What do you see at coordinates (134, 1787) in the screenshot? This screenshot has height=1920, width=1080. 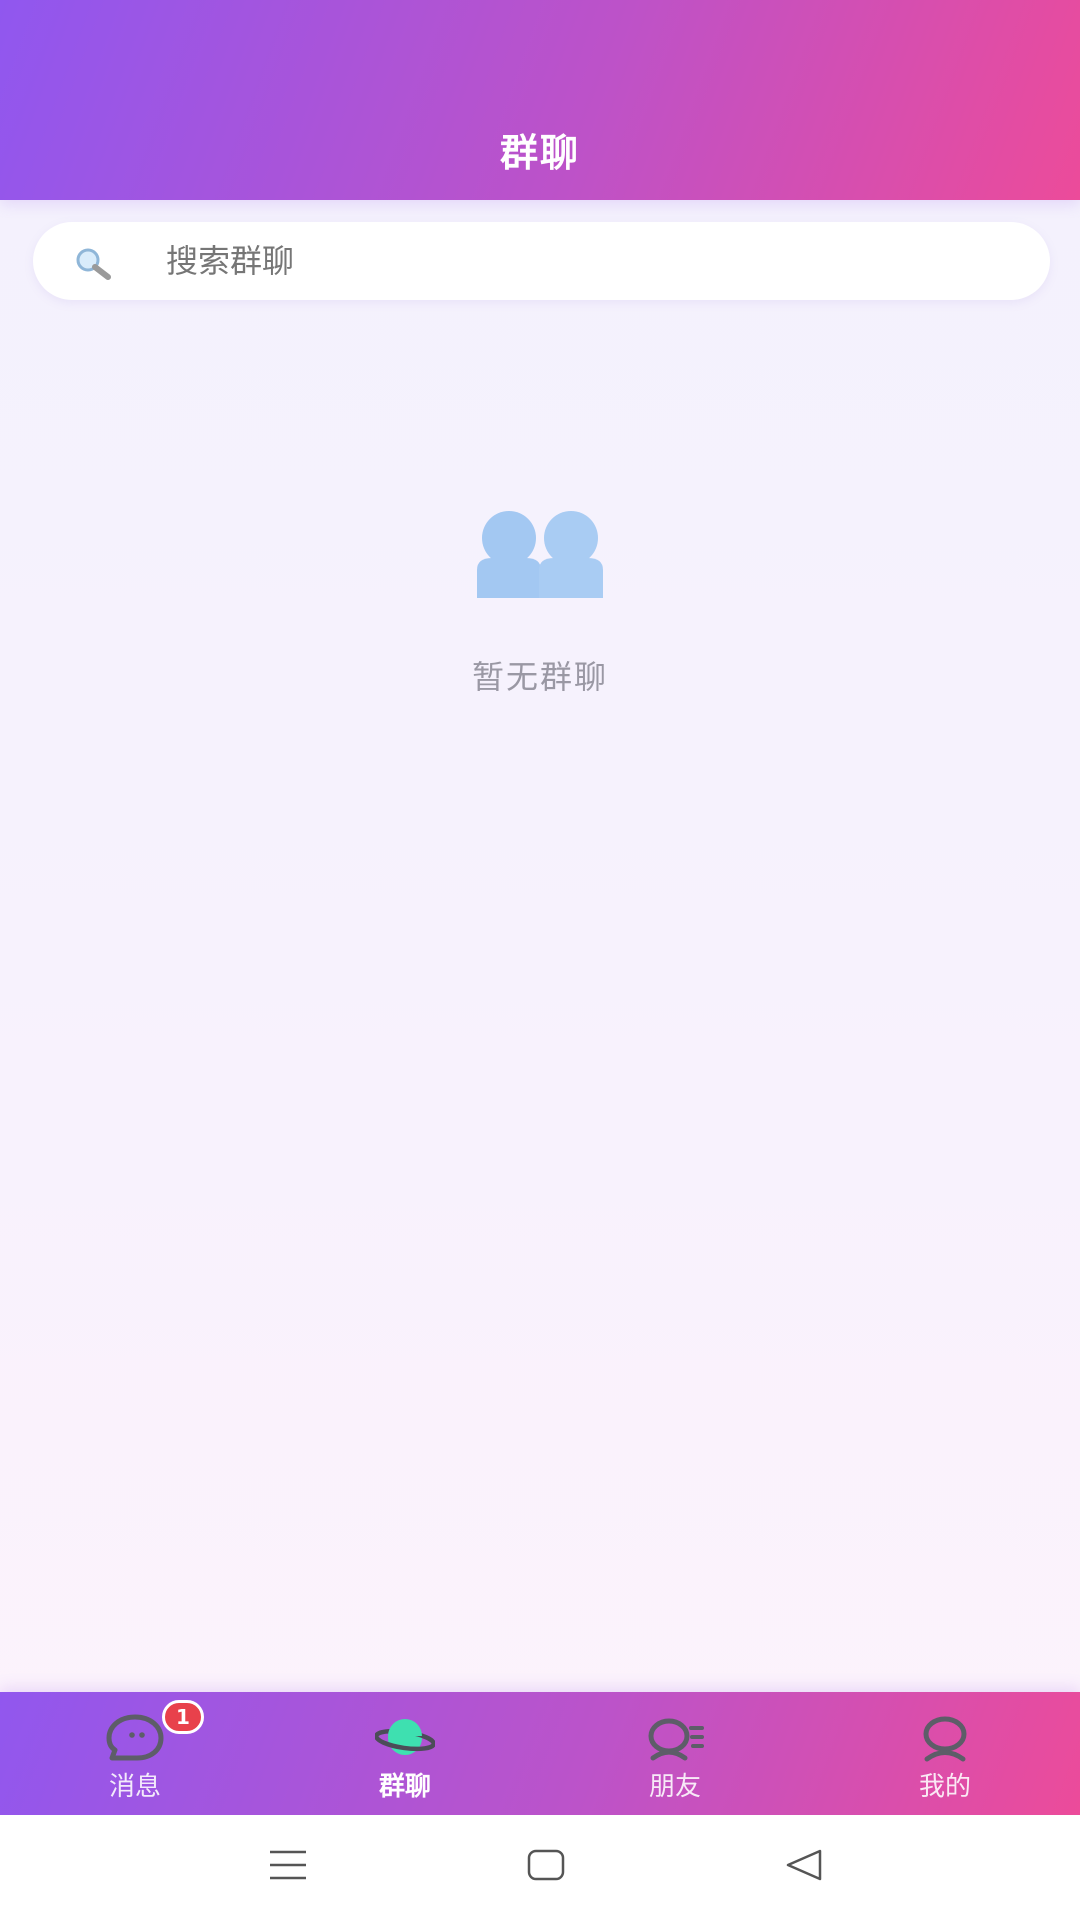 I see `tab-label: 消息` at bounding box center [134, 1787].